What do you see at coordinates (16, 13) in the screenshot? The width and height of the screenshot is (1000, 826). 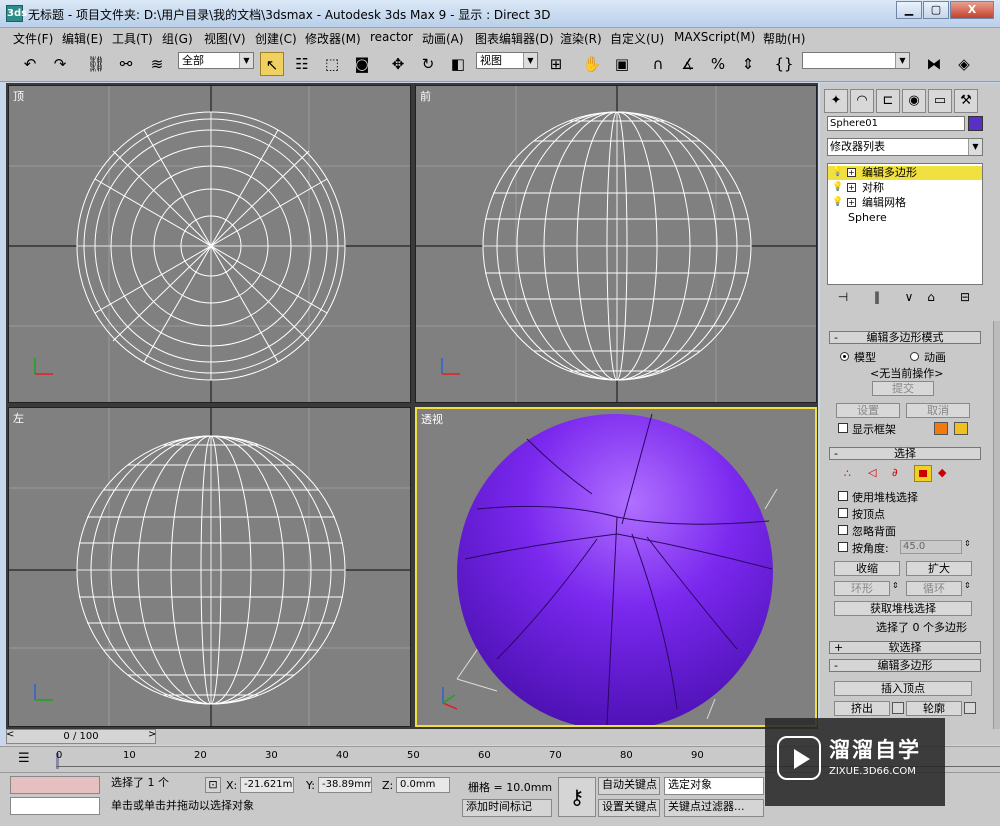 I see `app-icon: 3ds` at bounding box center [16, 13].